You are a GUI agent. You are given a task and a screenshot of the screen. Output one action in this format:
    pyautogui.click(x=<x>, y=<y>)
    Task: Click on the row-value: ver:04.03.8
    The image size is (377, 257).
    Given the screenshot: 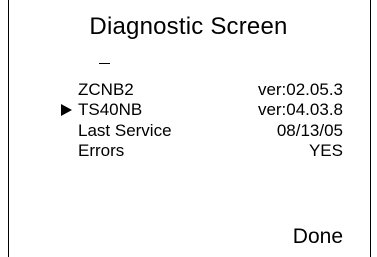 What is the action you would take?
    pyautogui.click(x=300, y=109)
    